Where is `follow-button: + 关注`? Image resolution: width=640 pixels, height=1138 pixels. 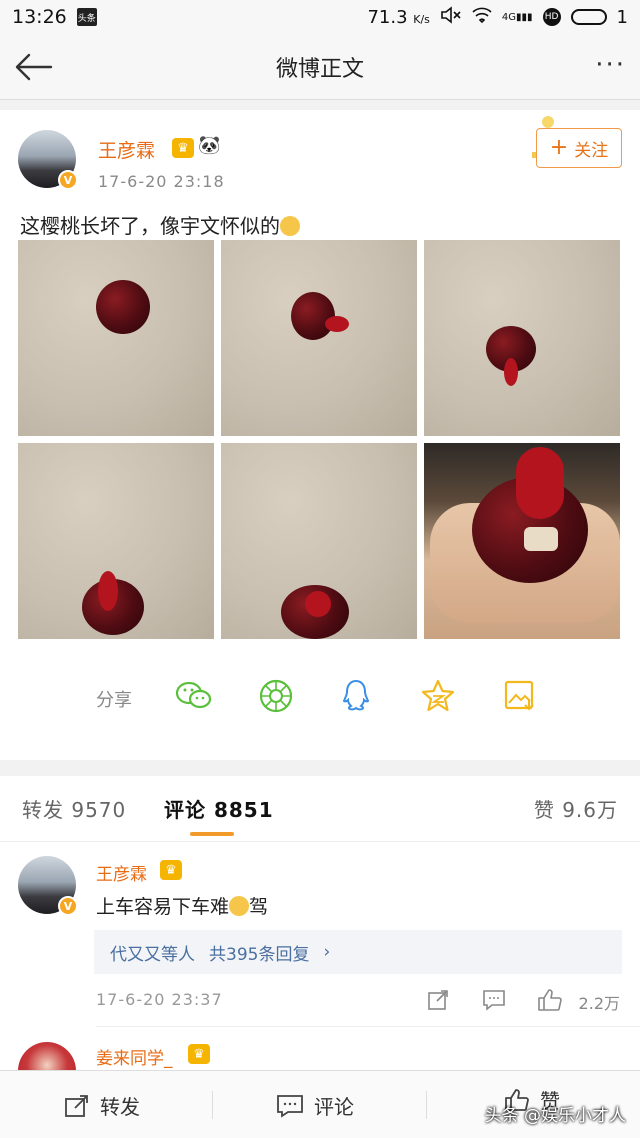
follow-button: + 关注 is located at coordinates (579, 148).